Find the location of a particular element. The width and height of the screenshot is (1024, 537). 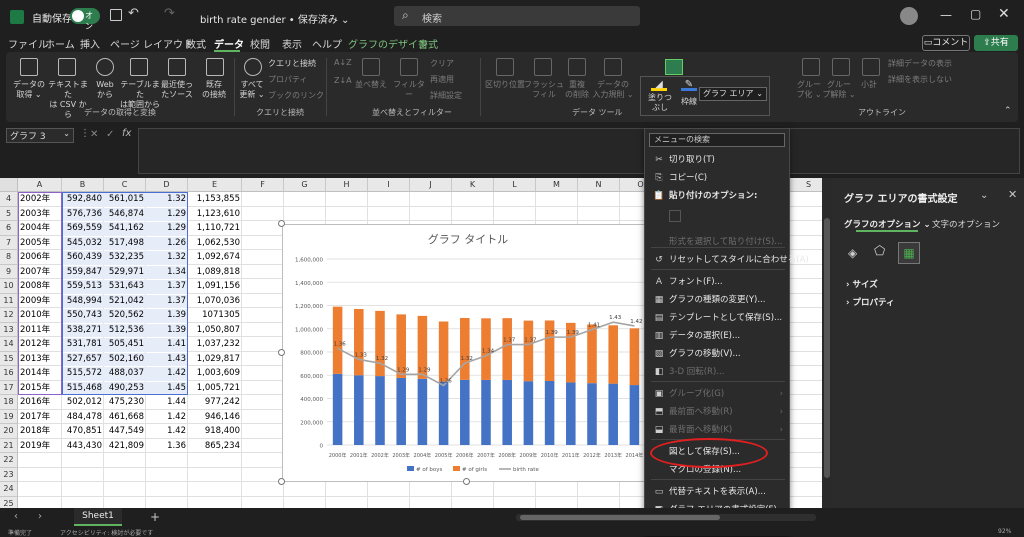

fill-line-icon: ◈ is located at coordinates (852, 253).